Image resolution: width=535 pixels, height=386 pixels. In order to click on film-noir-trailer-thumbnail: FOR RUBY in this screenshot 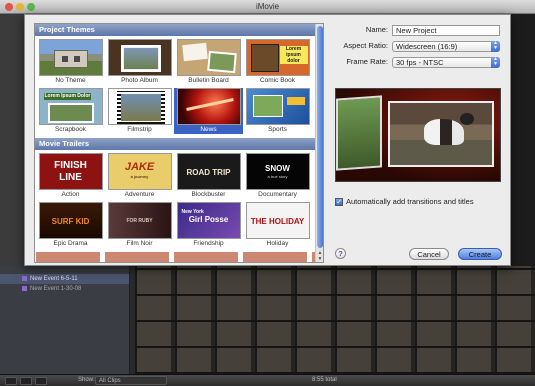, I will do `click(139, 220)`.